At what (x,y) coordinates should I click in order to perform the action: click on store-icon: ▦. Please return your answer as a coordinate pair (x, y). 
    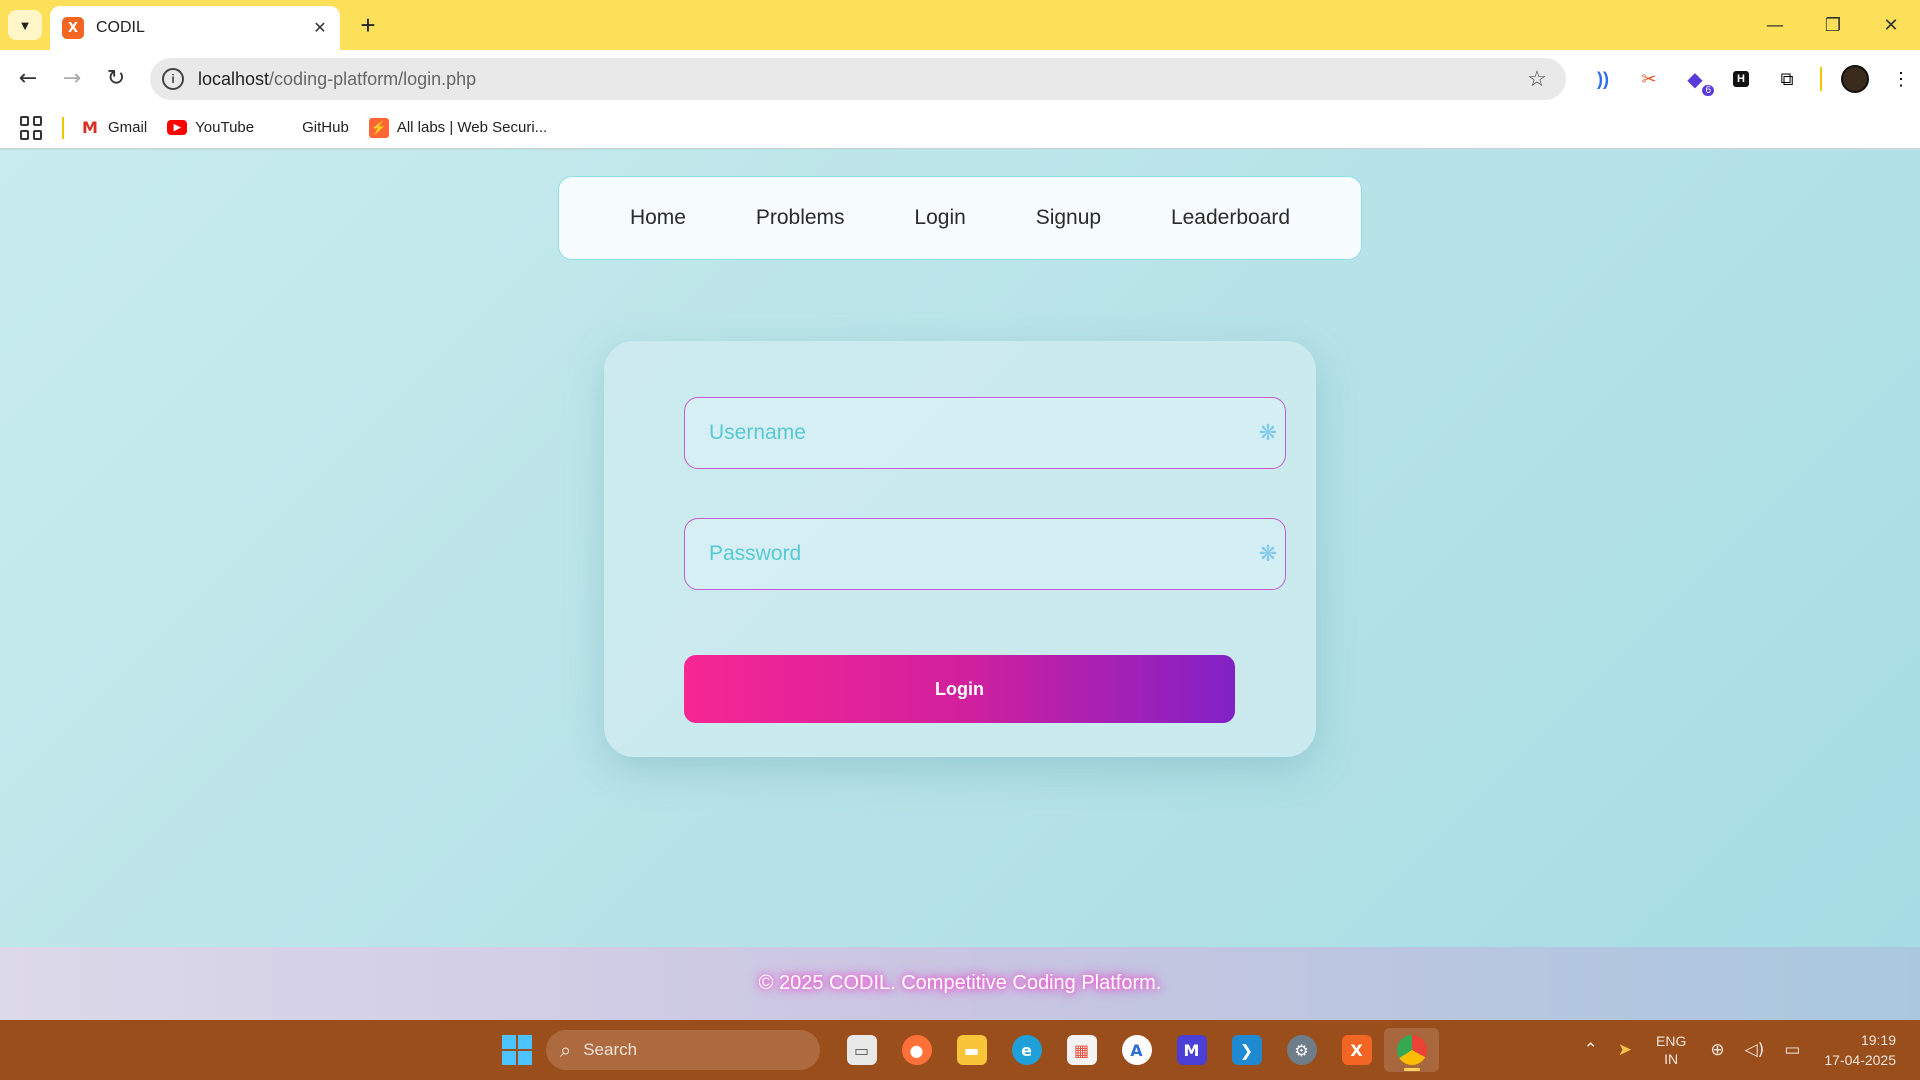
    Looking at the image, I should click on (1081, 1050).